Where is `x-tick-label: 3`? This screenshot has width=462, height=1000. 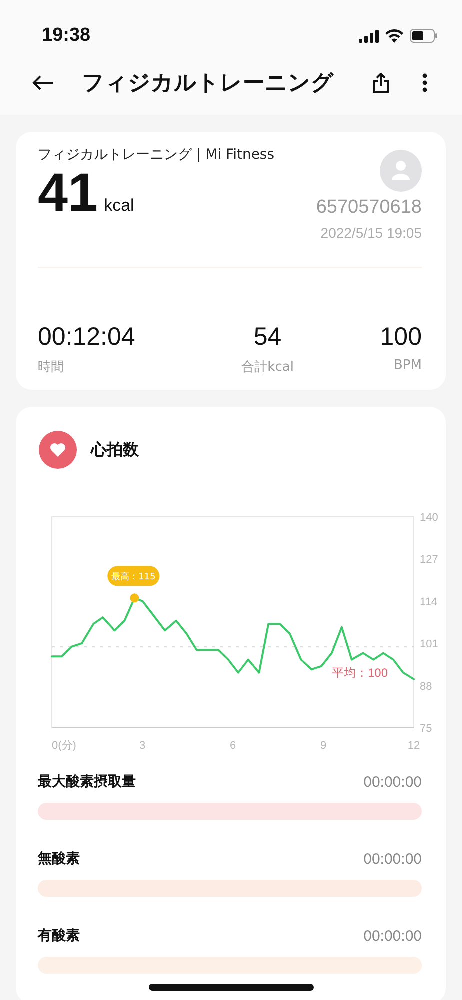
x-tick-label: 3 is located at coordinates (142, 746).